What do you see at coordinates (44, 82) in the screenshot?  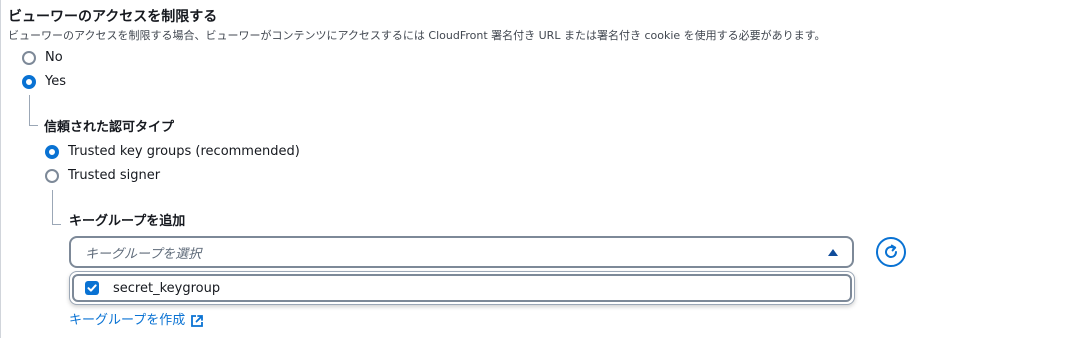 I see `radio-yes: Yes` at bounding box center [44, 82].